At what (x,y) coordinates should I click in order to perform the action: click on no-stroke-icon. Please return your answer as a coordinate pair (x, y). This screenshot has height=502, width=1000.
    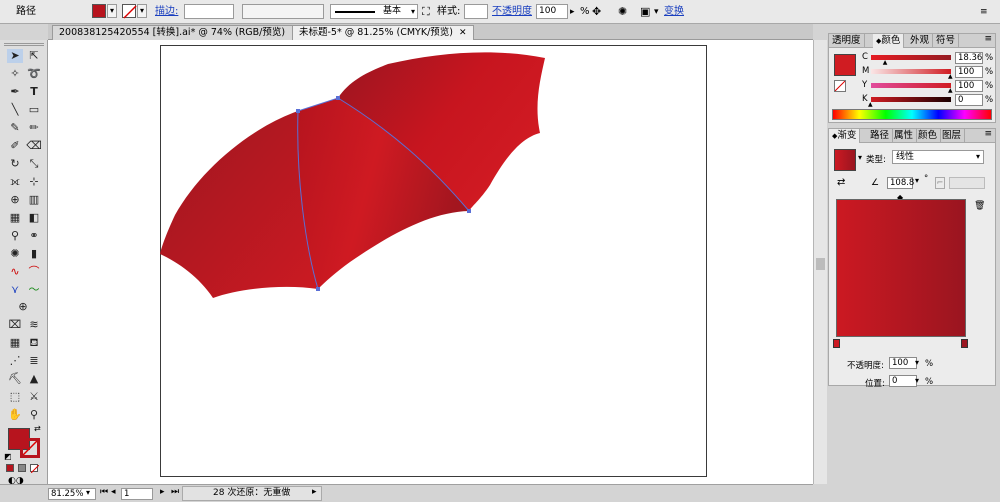
    Looking at the image, I should click on (840, 86).